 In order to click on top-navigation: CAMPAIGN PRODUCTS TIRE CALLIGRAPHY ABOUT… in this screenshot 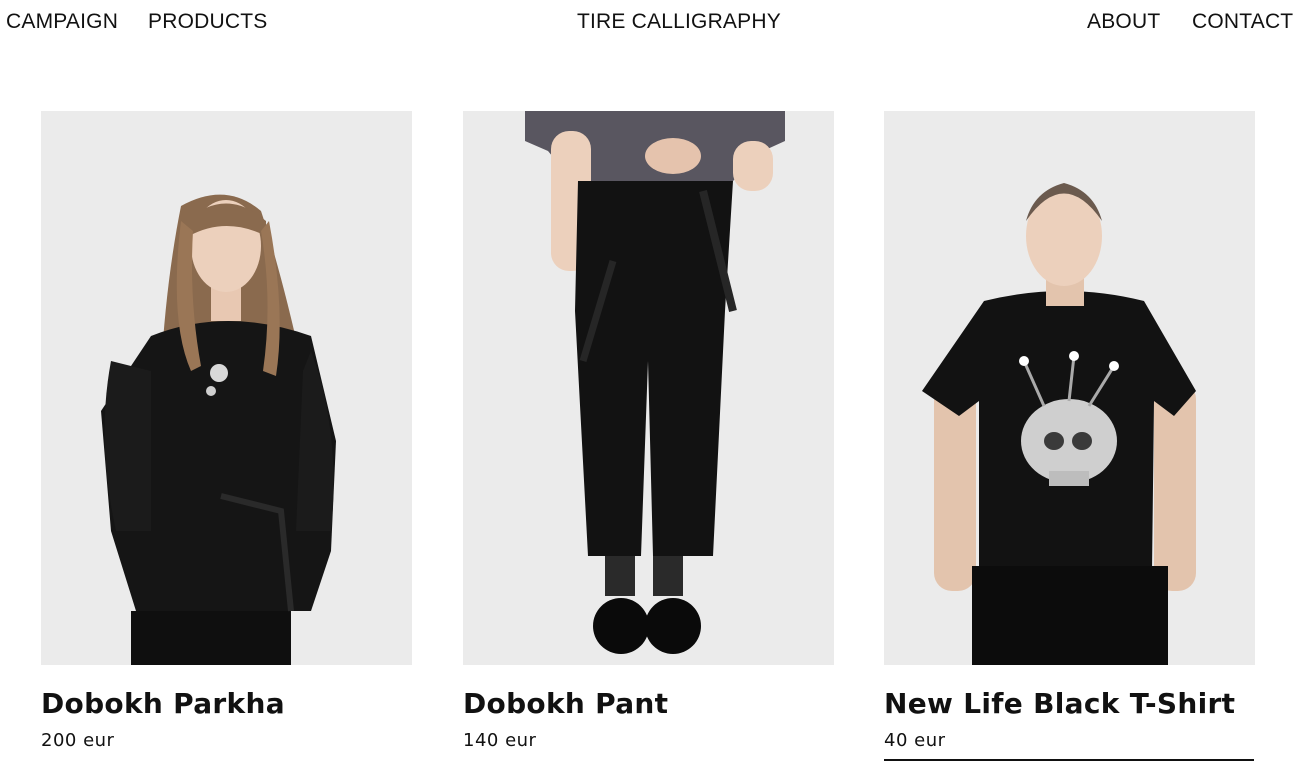, I will do `click(650, 23)`.